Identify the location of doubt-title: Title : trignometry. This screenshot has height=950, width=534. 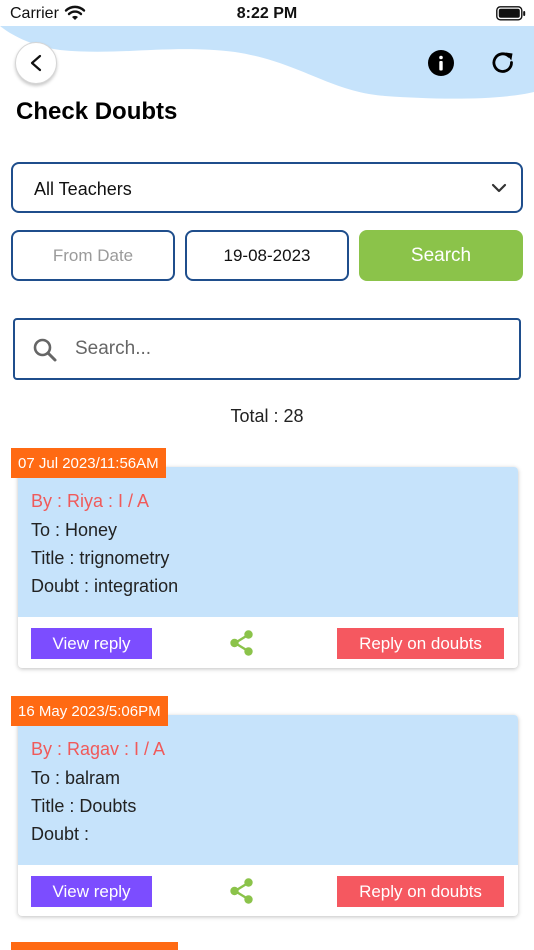
(100, 558).